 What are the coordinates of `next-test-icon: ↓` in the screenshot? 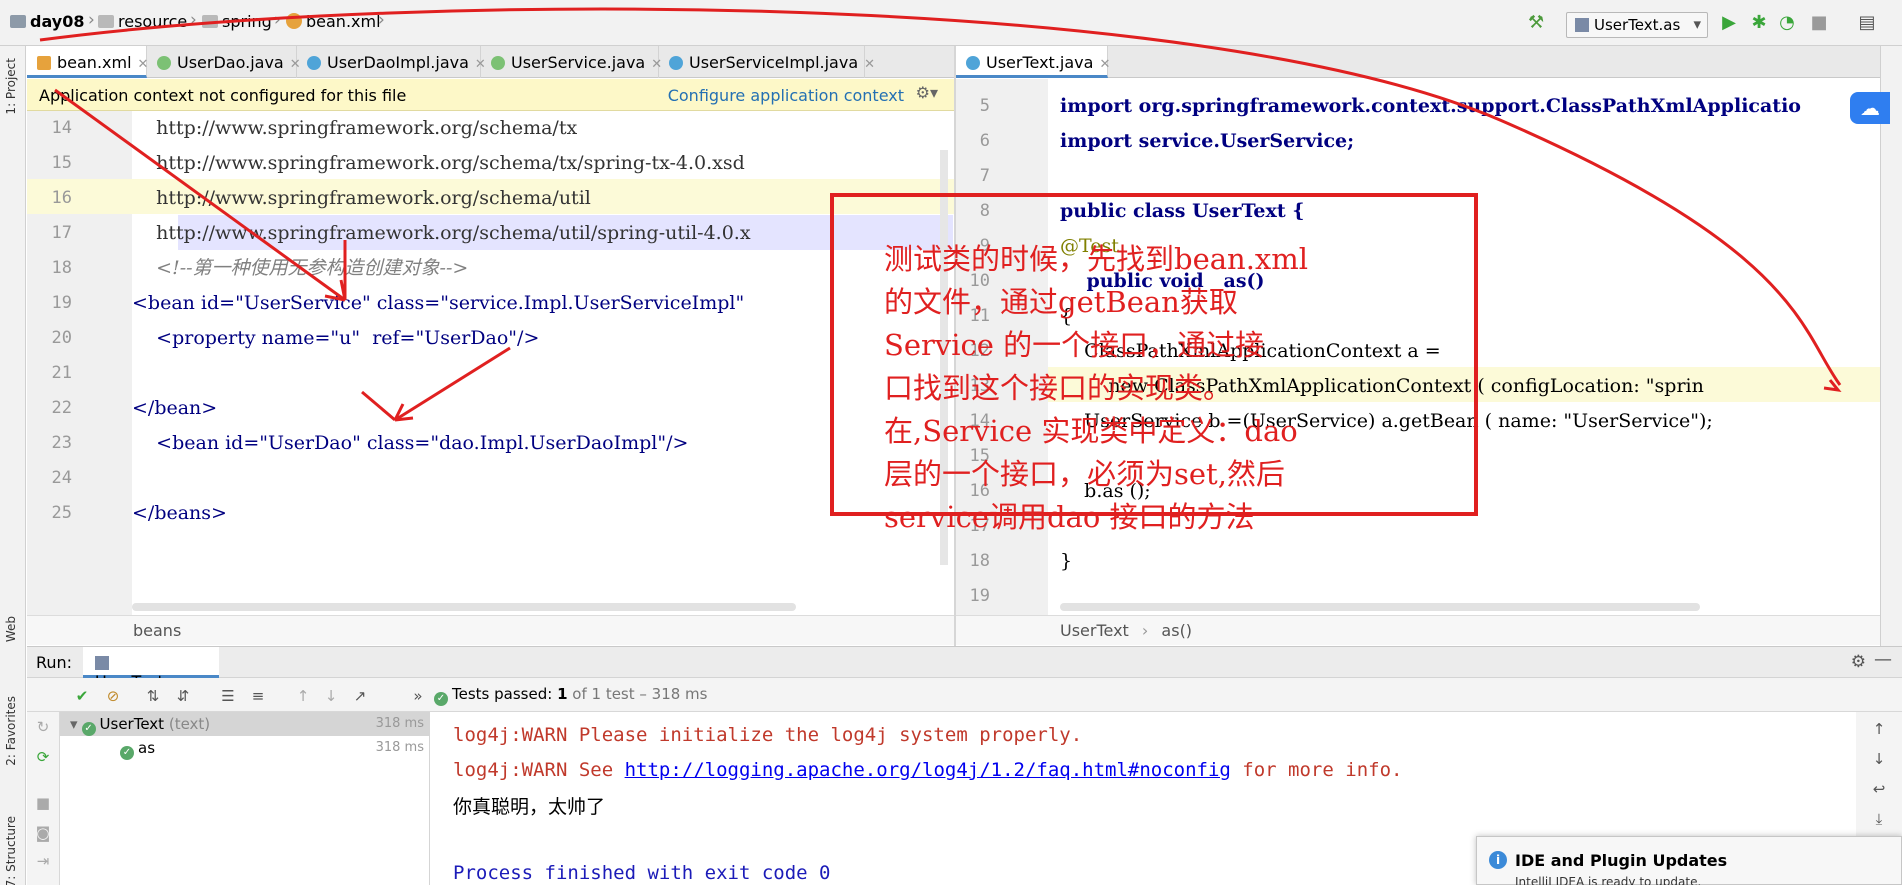 It's located at (331, 696).